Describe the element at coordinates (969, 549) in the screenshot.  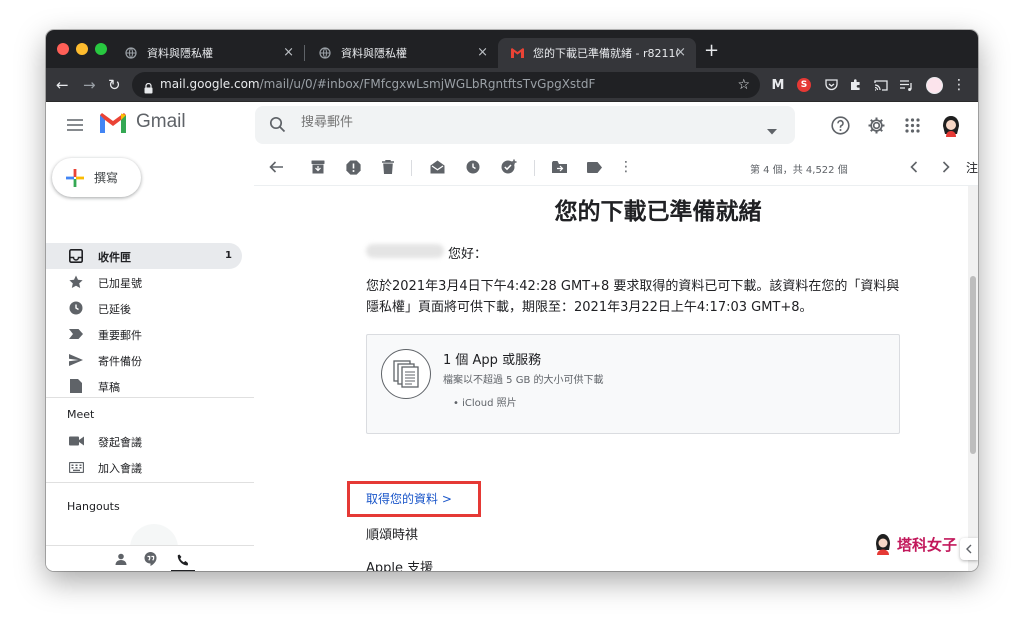
I see `side-panel-toggle-chevron-icon` at that location.